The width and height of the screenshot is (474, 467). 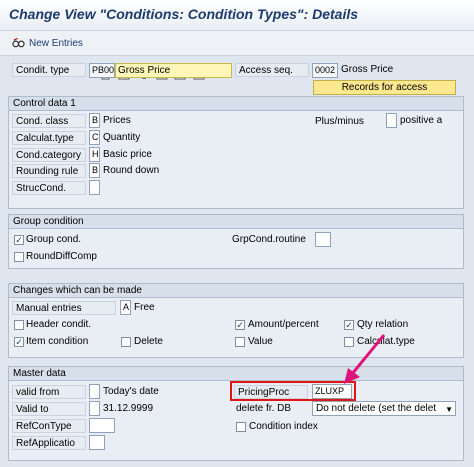 I want to click on master-data-title: Master data, so click(x=236, y=374).